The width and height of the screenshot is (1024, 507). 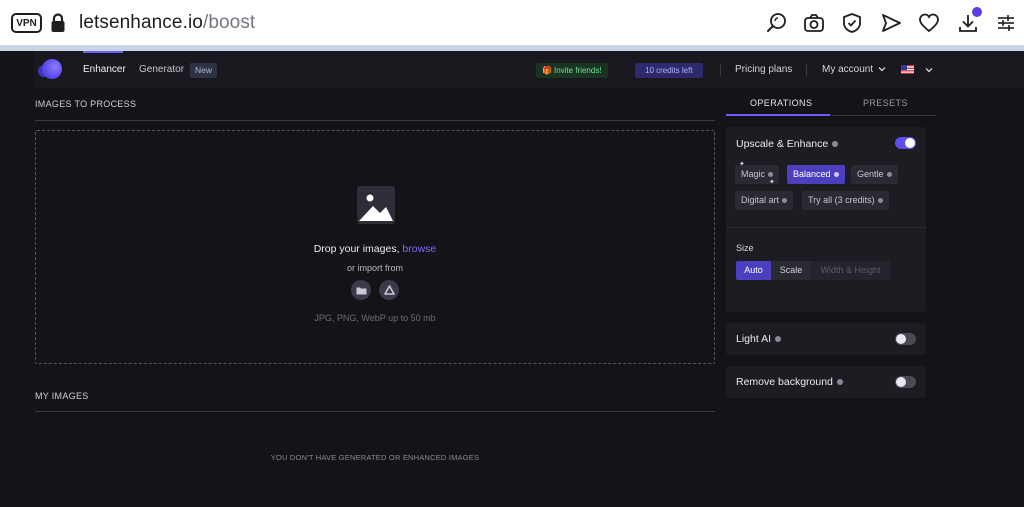 I want to click on mode-balanced-label: Balanced, so click(x=812, y=174).